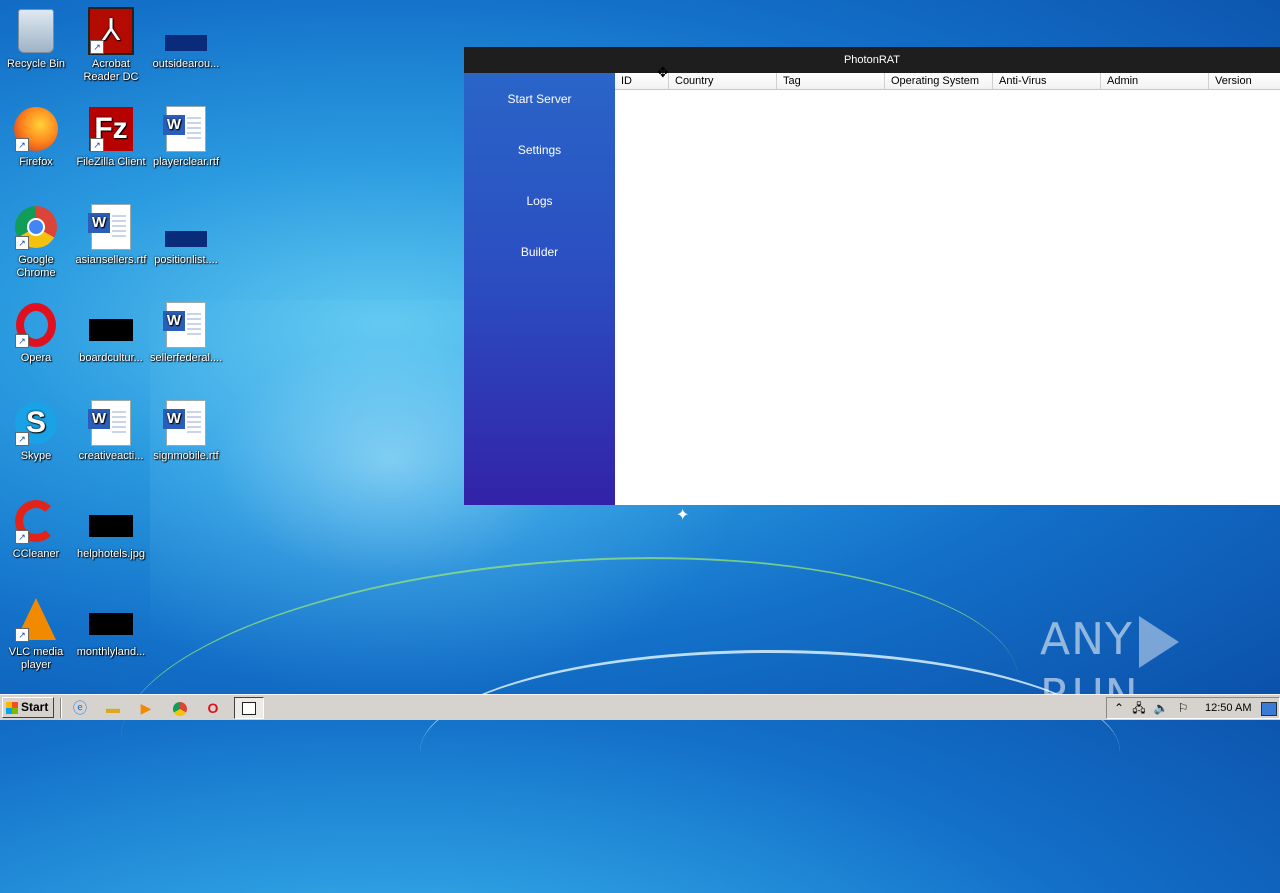  What do you see at coordinates (1158, 642) in the screenshot?
I see `play-icon` at bounding box center [1158, 642].